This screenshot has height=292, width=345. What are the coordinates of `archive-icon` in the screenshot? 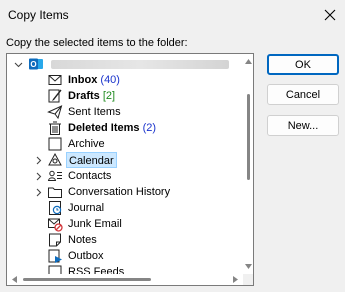 It's located at (55, 144).